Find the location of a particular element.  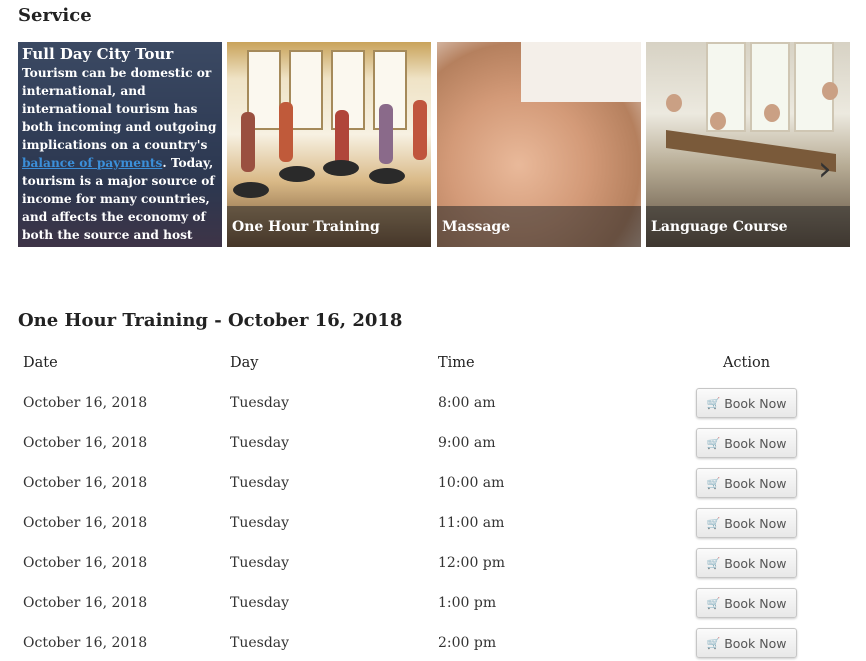

header-time: Time is located at coordinates (456, 363).